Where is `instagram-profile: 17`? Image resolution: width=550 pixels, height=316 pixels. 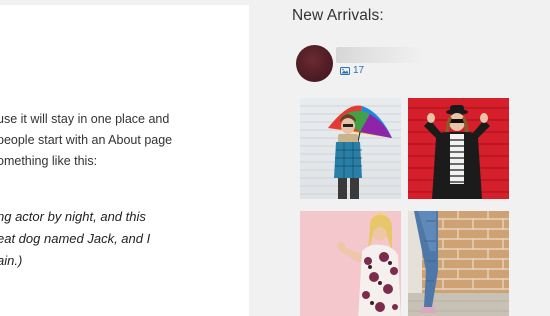 instagram-profile: 17 is located at coordinates (386, 64).